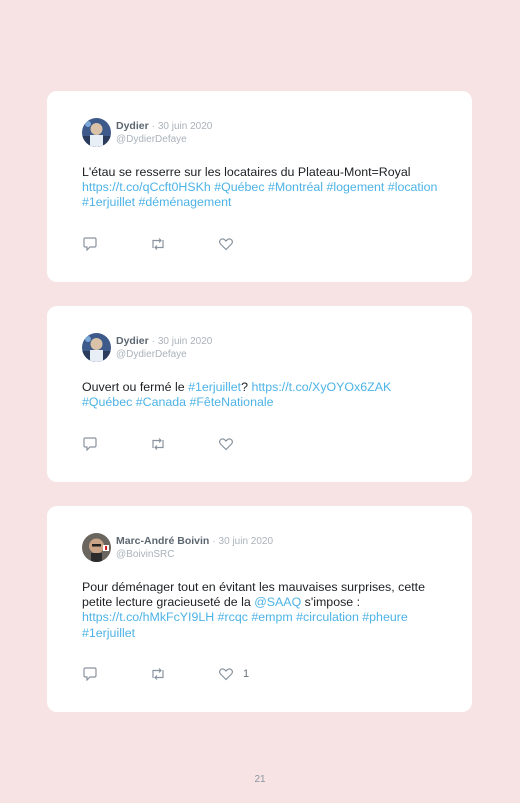  What do you see at coordinates (331, 602) in the screenshot?
I see `tweet-text-plain-2: s'impose :` at bounding box center [331, 602].